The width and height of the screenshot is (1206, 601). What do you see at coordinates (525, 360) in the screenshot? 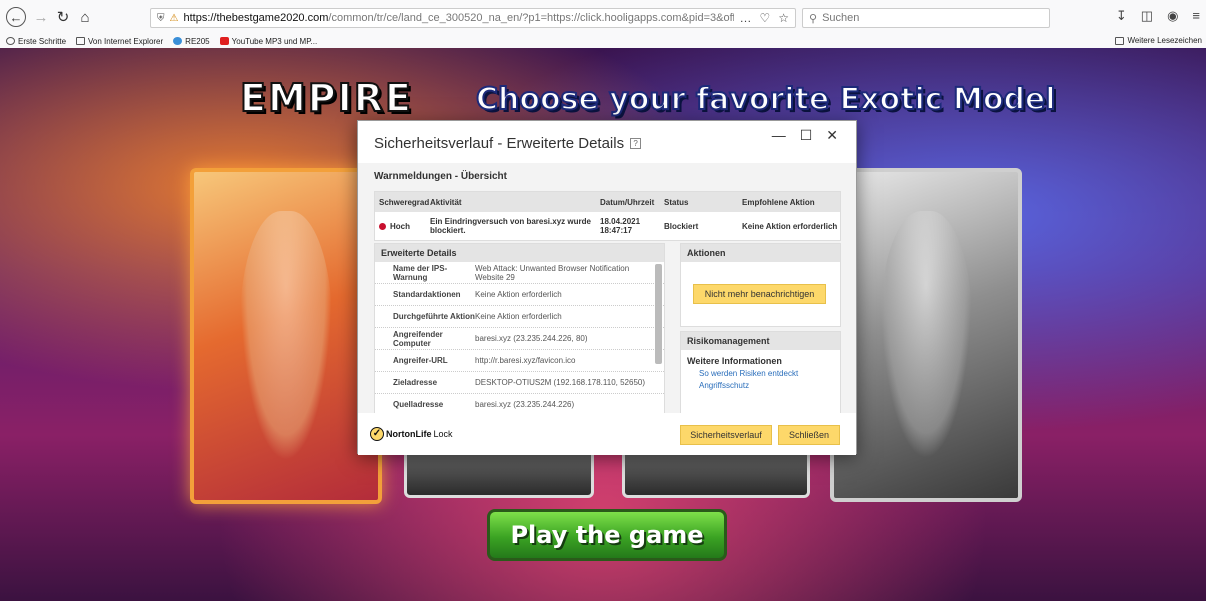
I see `detail-value: http://r.baresi.xyz/favicon.ico` at bounding box center [525, 360].